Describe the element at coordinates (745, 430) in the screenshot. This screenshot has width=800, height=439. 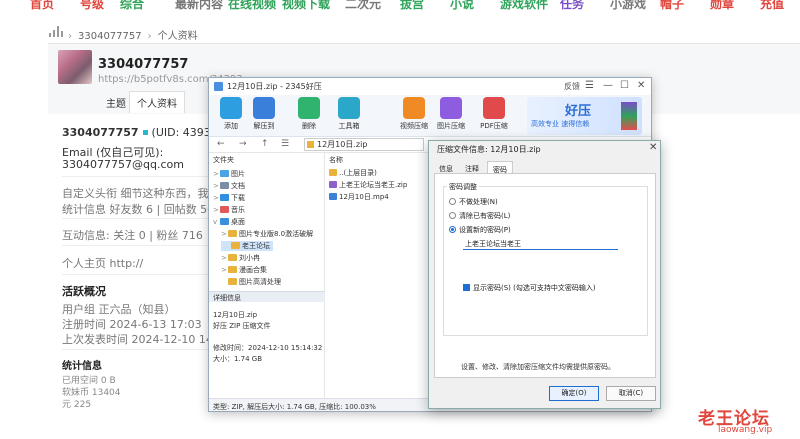
I see `watermark-url: laowang.vip` at that location.